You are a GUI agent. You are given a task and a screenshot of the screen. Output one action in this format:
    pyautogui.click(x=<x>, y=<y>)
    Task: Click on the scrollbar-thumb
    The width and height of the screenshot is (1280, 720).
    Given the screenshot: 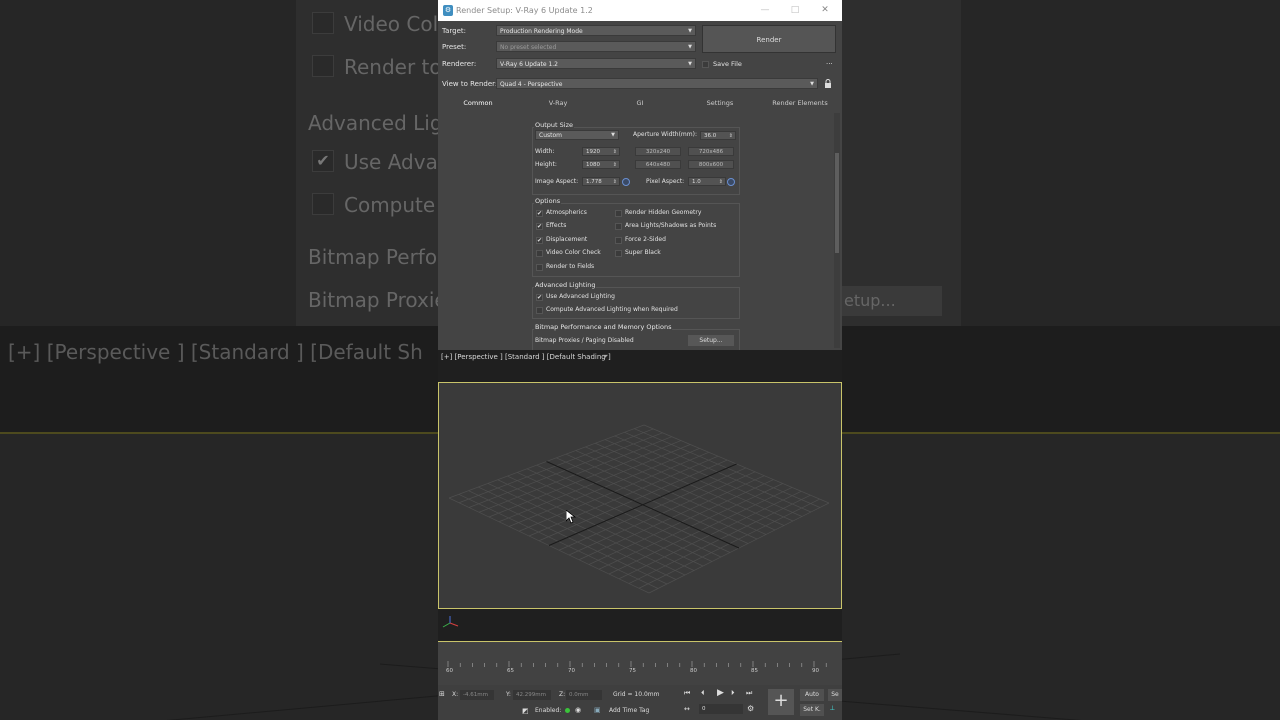 What is the action you would take?
    pyautogui.click(x=837, y=203)
    